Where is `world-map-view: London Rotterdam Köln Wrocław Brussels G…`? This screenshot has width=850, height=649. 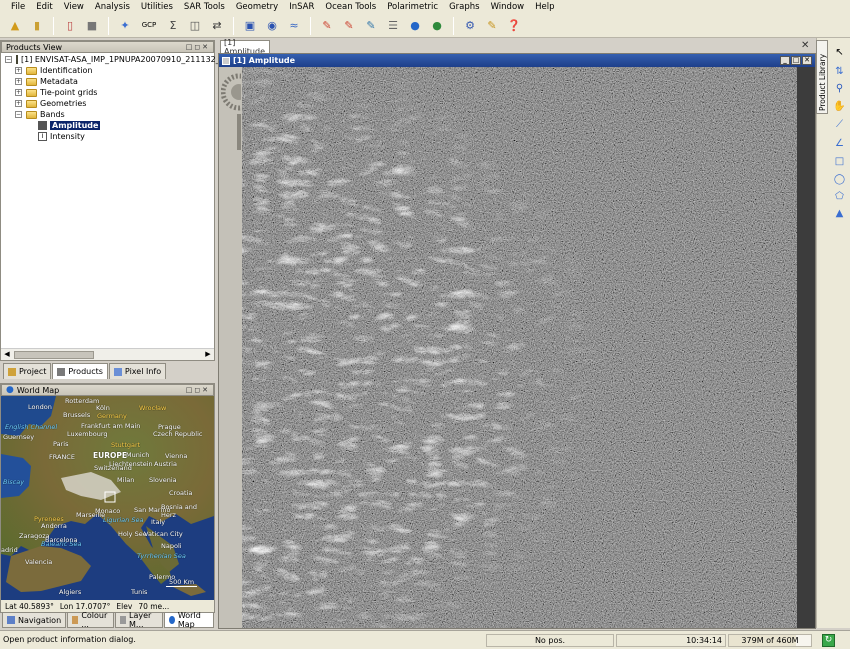 world-map-view: London Rotterdam Köln Wrocław Brussels G… is located at coordinates (107, 498).